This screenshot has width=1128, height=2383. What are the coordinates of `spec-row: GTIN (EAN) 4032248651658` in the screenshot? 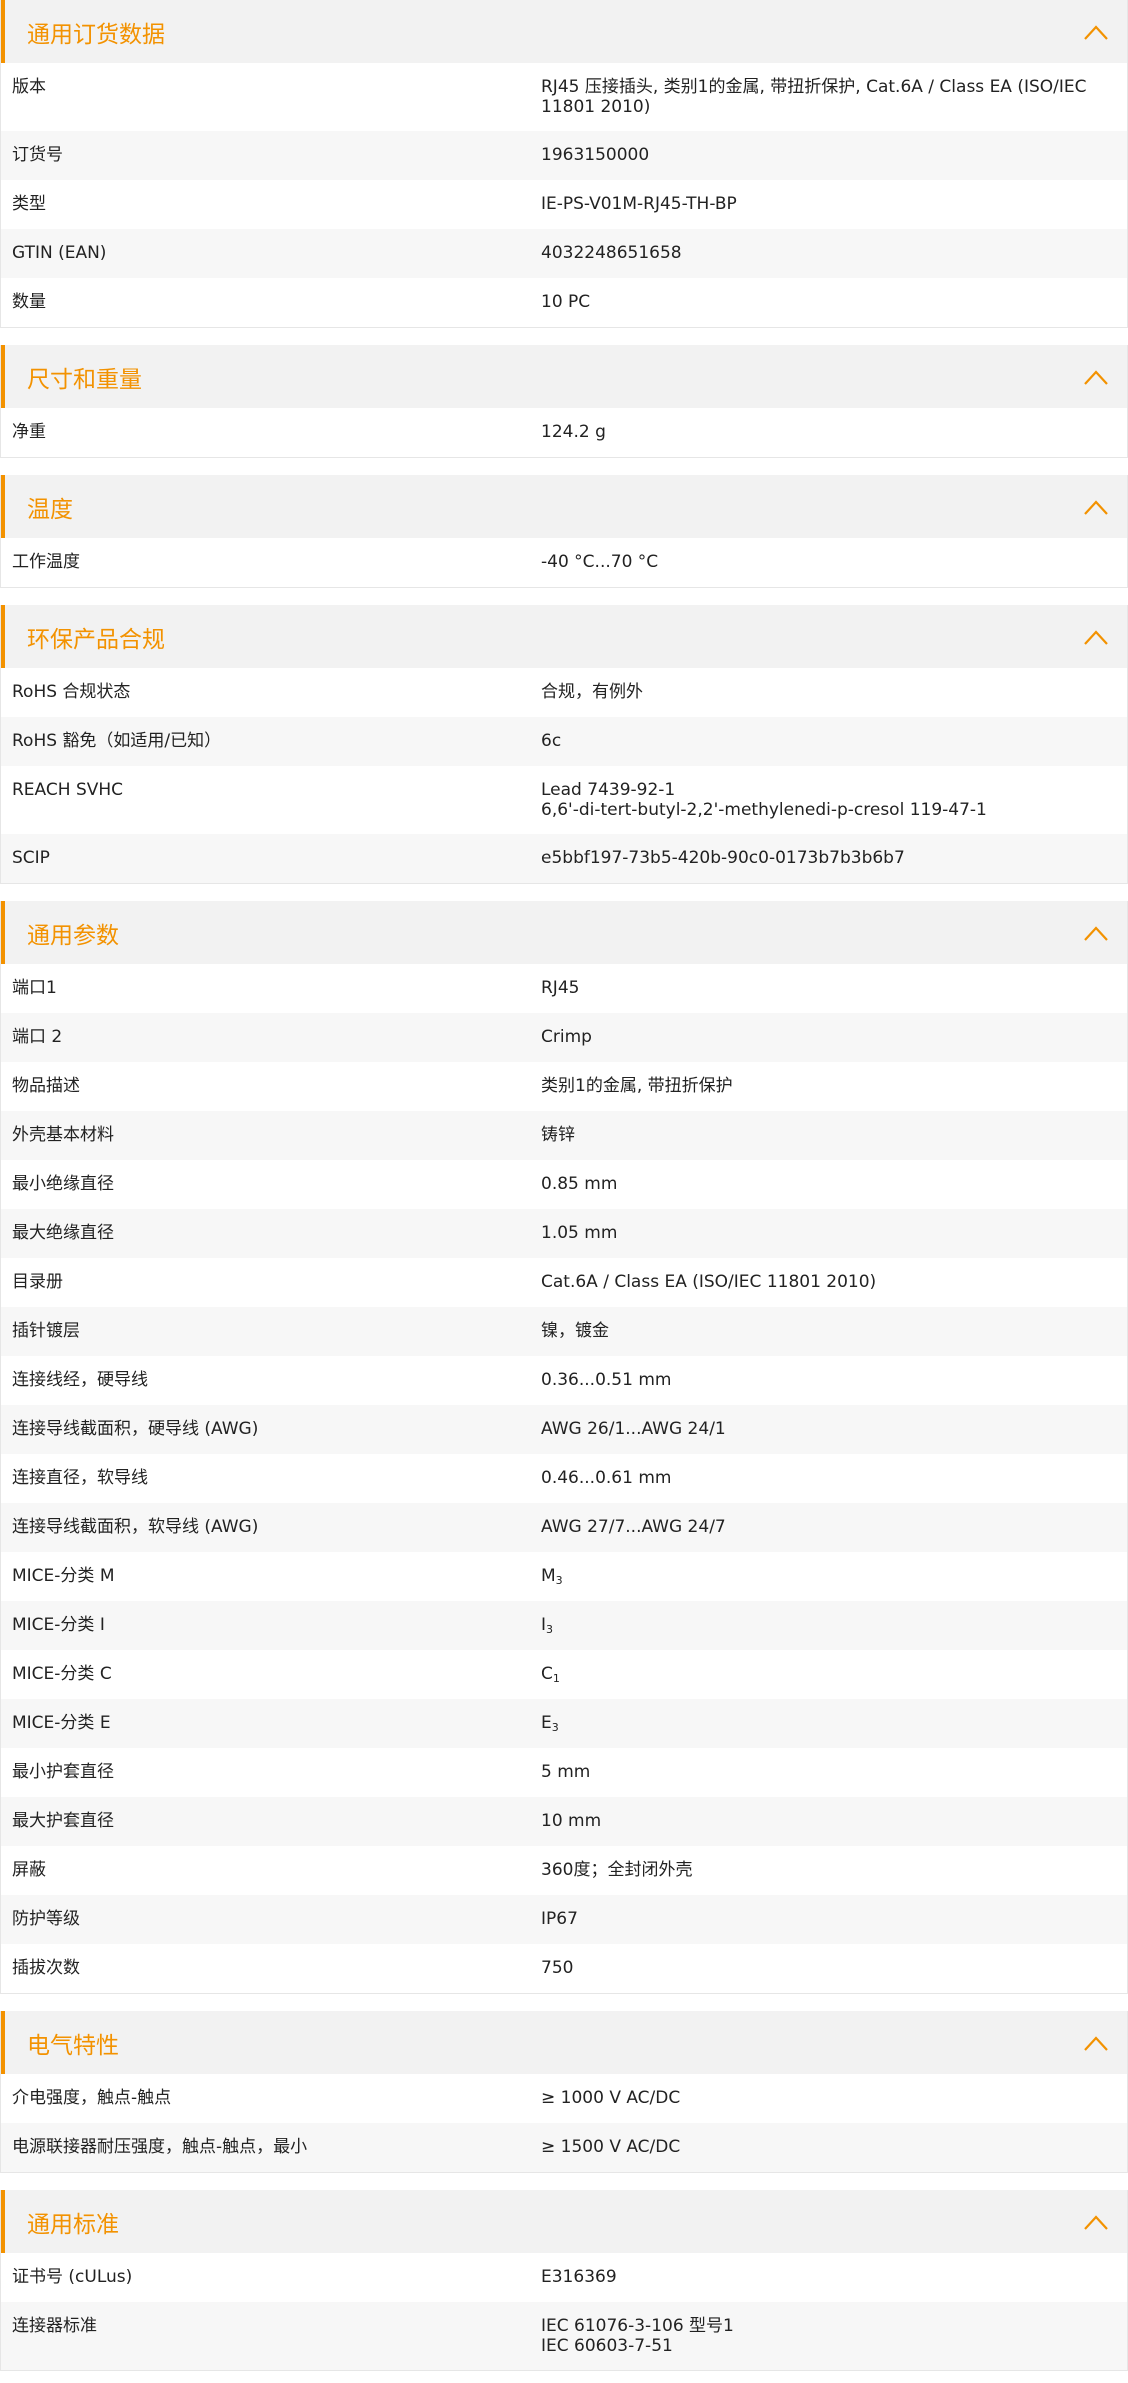 It's located at (564, 253).